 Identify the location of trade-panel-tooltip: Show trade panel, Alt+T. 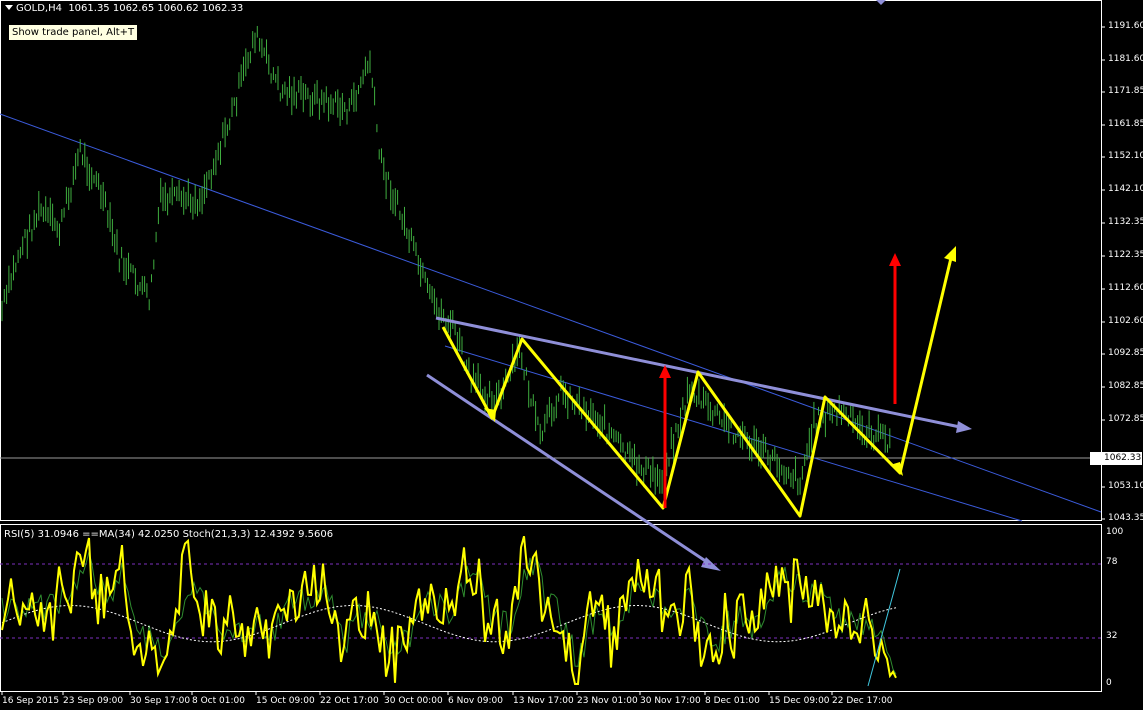
(73, 32).